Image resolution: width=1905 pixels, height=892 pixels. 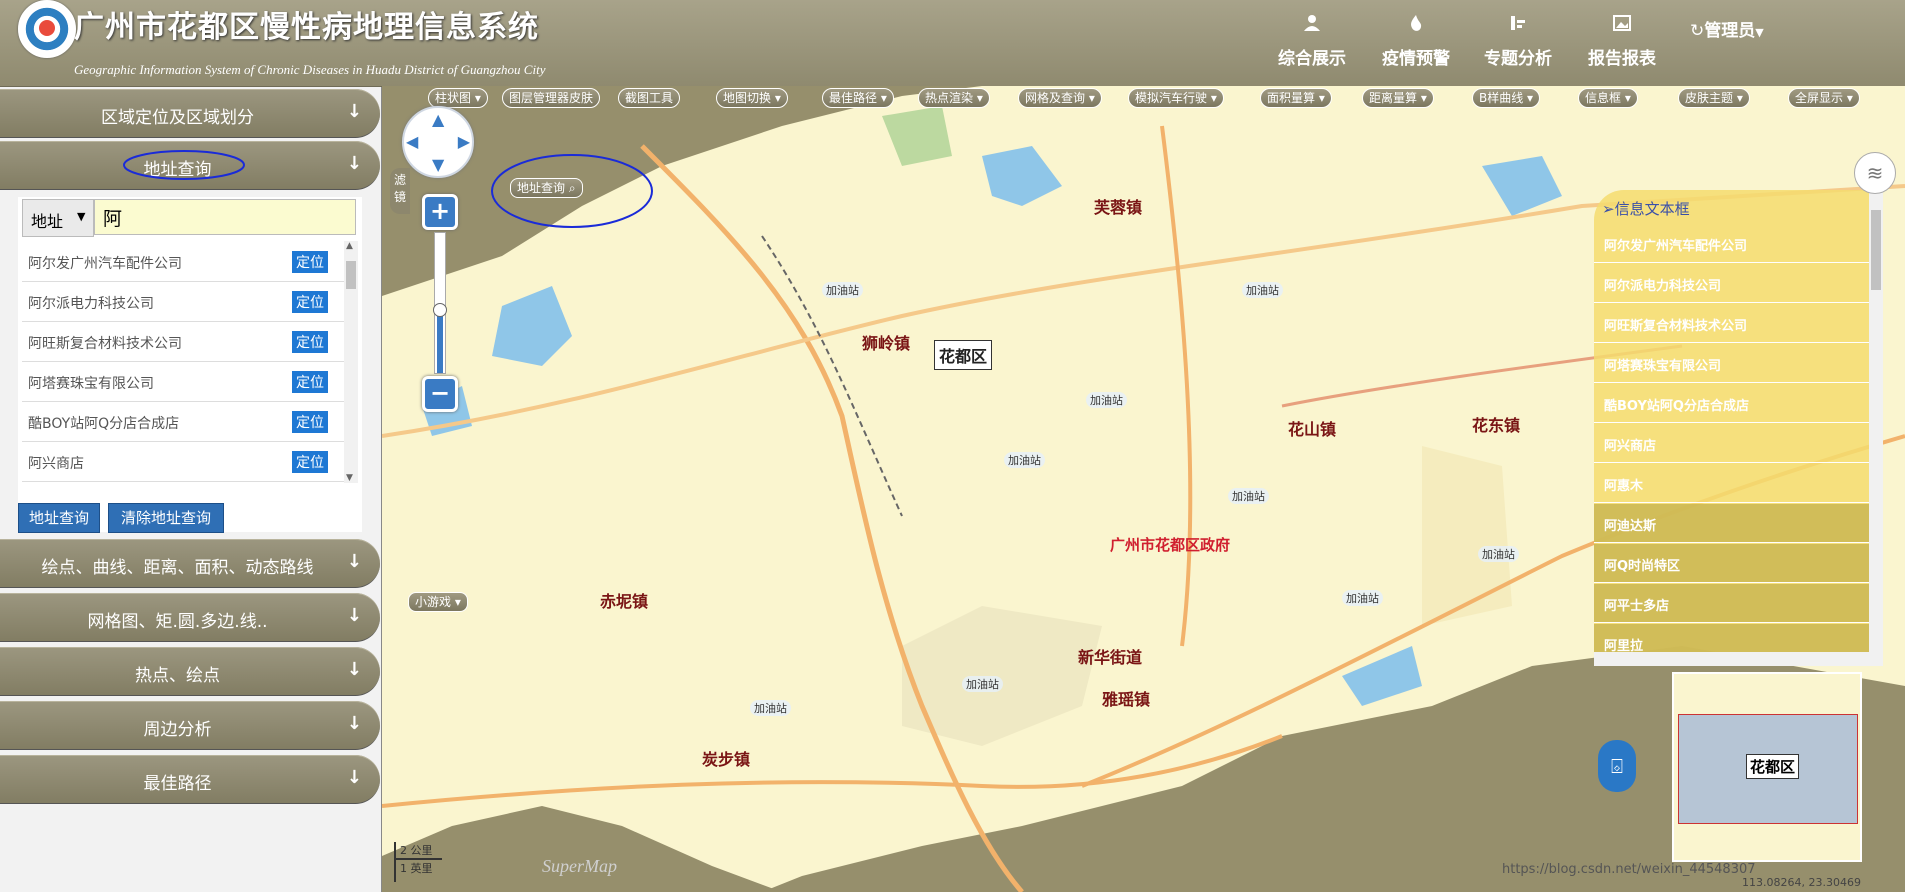 What do you see at coordinates (752, 98) in the screenshot?
I see `toolbar-map-switch: 地图切换 ▾` at bounding box center [752, 98].